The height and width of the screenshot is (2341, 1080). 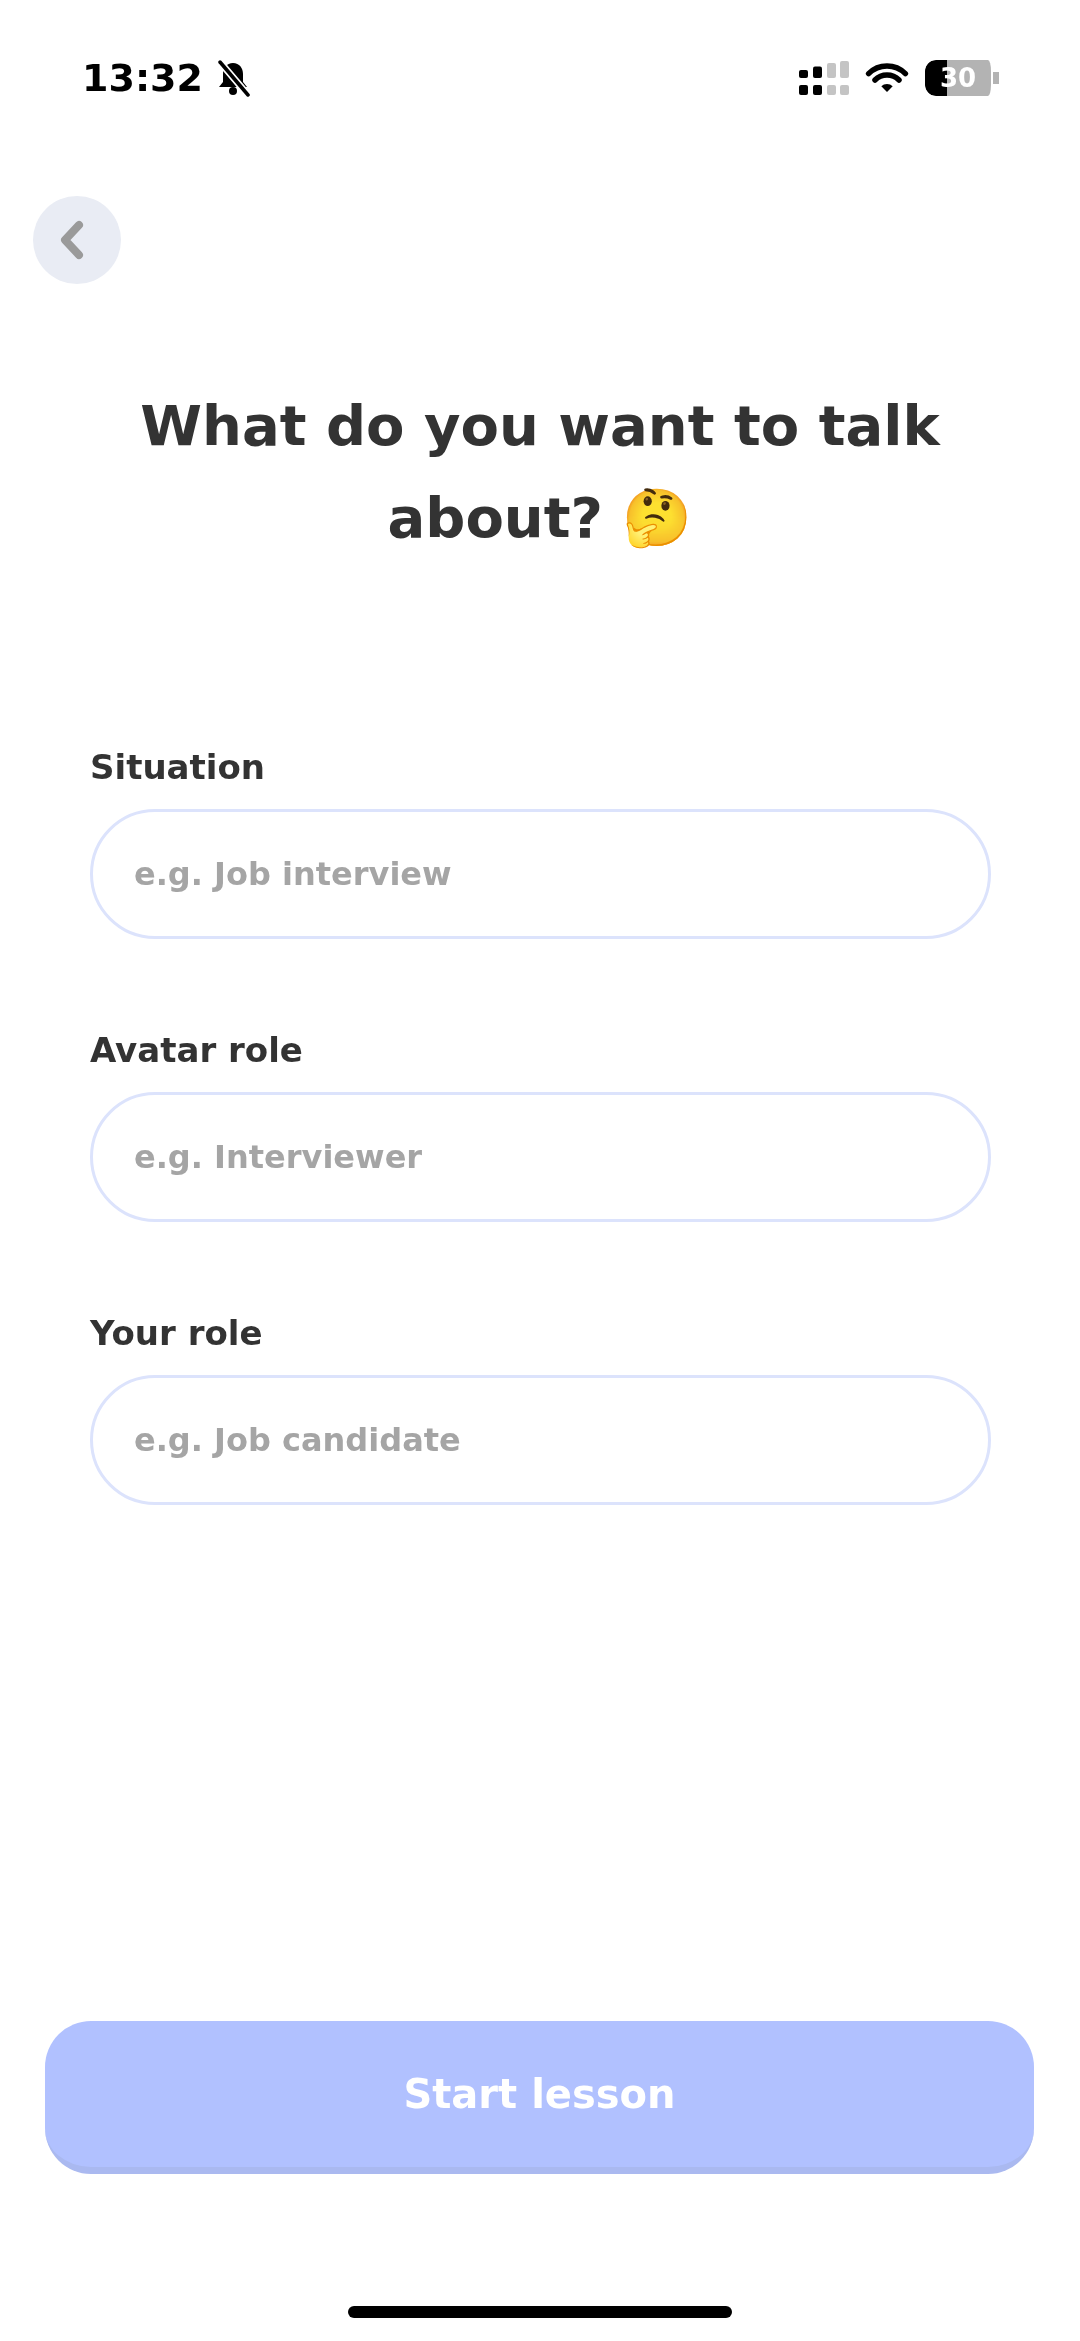 I want to click on signal-icon, so click(x=824, y=78).